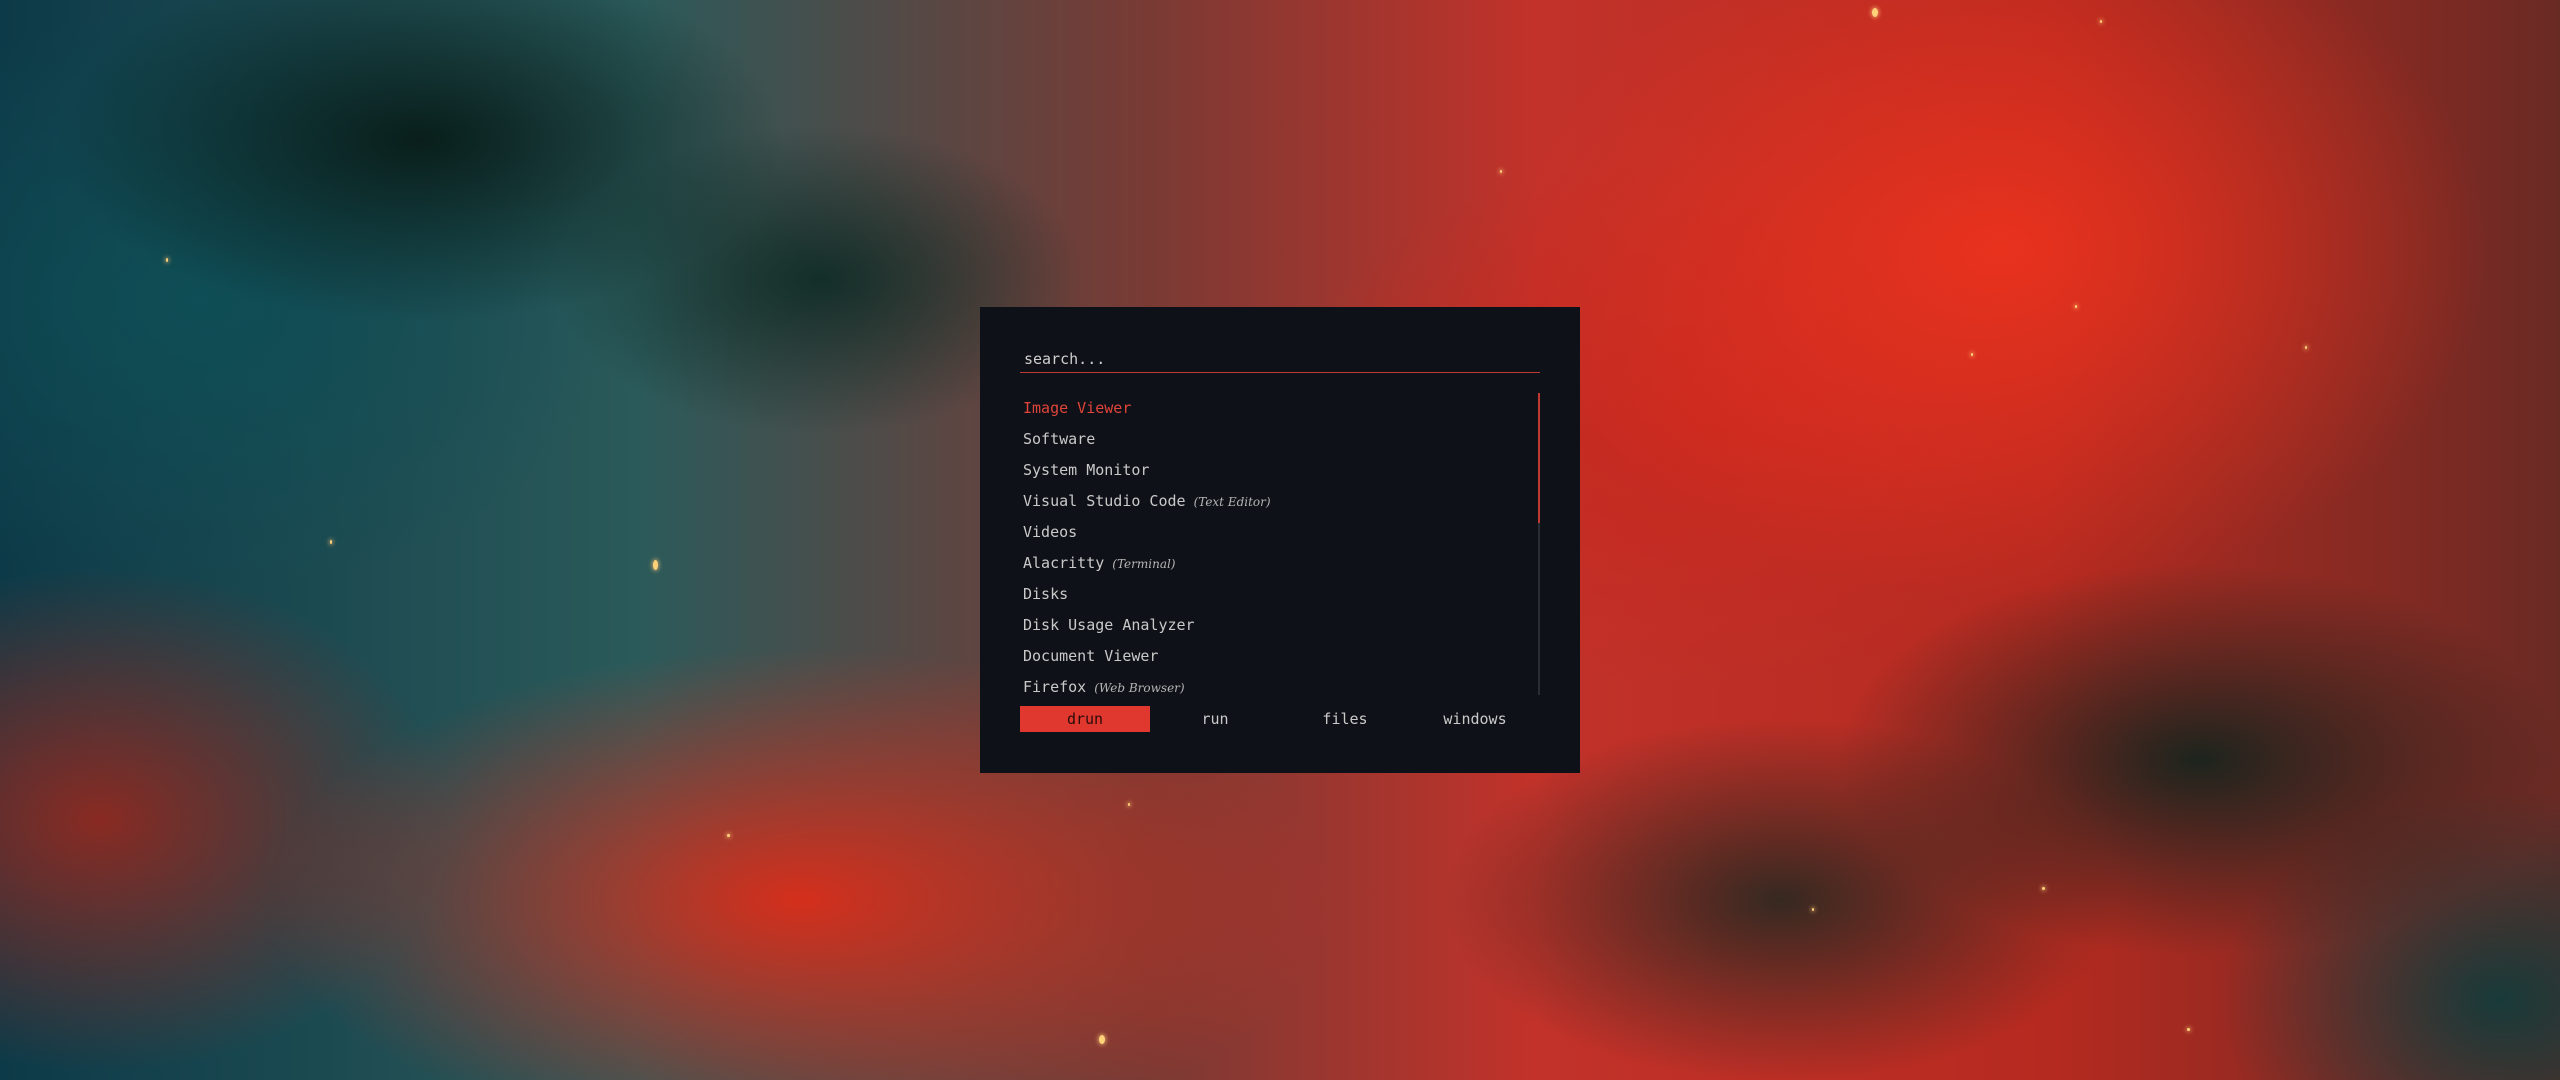 Image resolution: width=2560 pixels, height=1080 pixels. I want to click on app-generic-name: (Text Editor), so click(1232, 502).